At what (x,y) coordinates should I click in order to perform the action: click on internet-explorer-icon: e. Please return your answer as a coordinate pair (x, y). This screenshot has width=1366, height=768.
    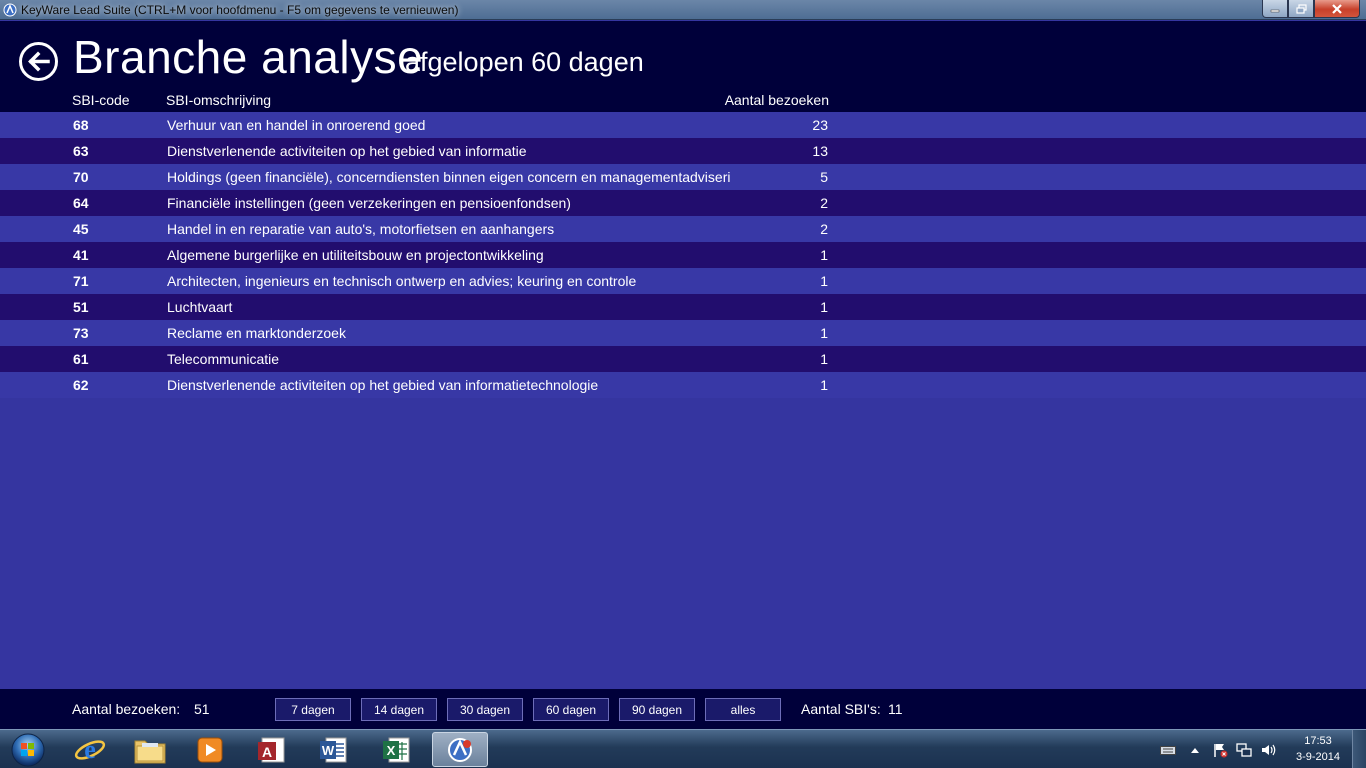
    Looking at the image, I should click on (90, 749).